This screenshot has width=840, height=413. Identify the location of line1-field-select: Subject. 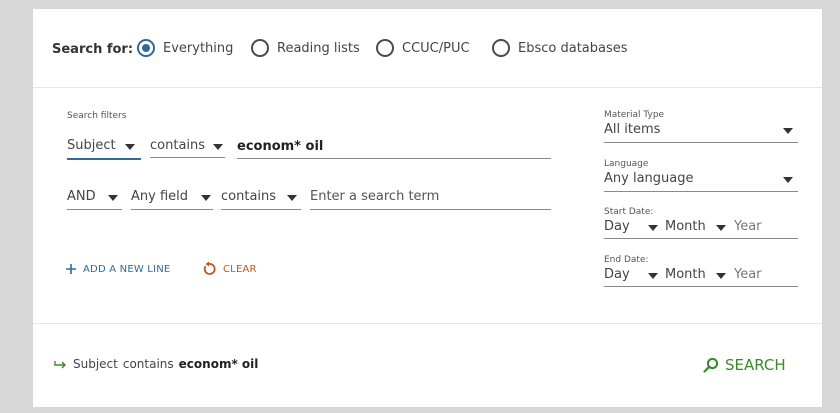
(91, 145).